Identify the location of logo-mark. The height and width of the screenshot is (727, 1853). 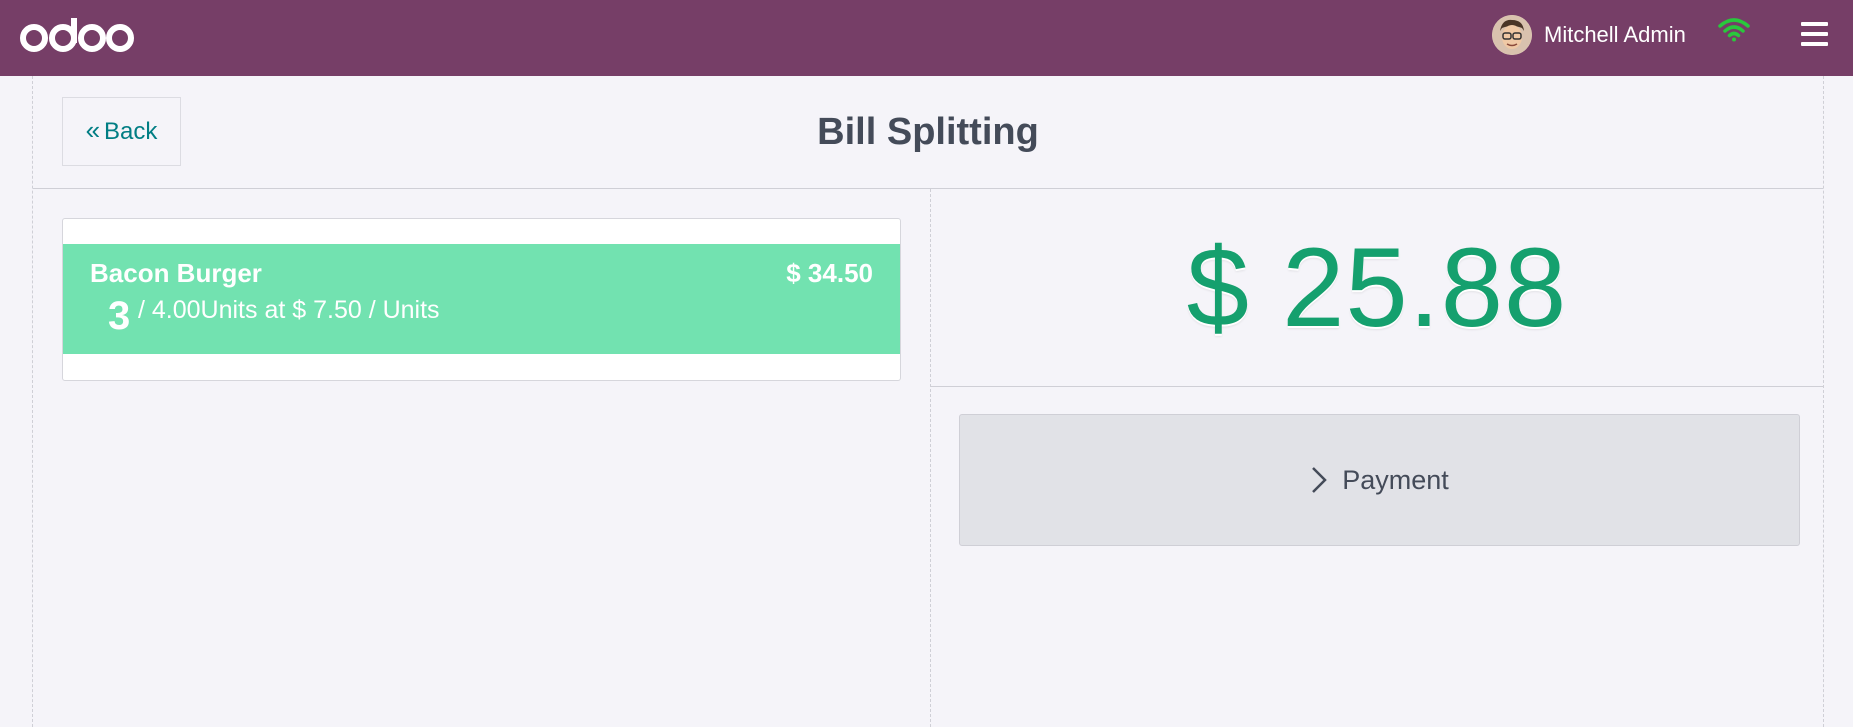
(77, 35).